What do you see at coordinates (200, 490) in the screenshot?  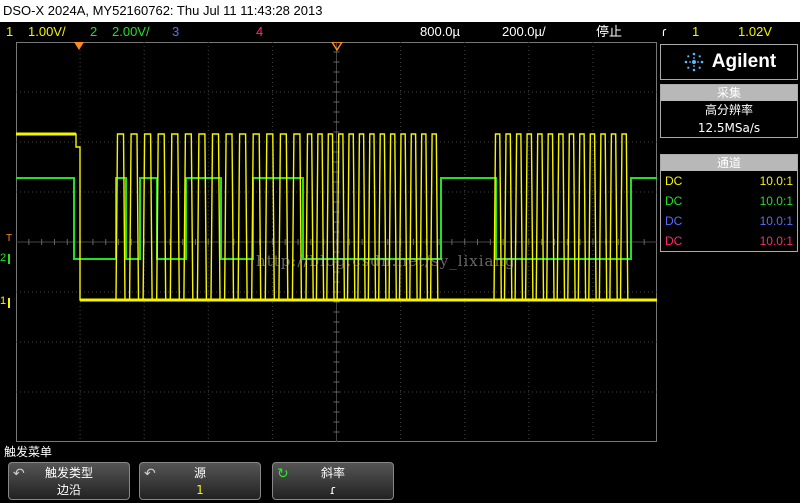 I see `softkey-value: 1` at bounding box center [200, 490].